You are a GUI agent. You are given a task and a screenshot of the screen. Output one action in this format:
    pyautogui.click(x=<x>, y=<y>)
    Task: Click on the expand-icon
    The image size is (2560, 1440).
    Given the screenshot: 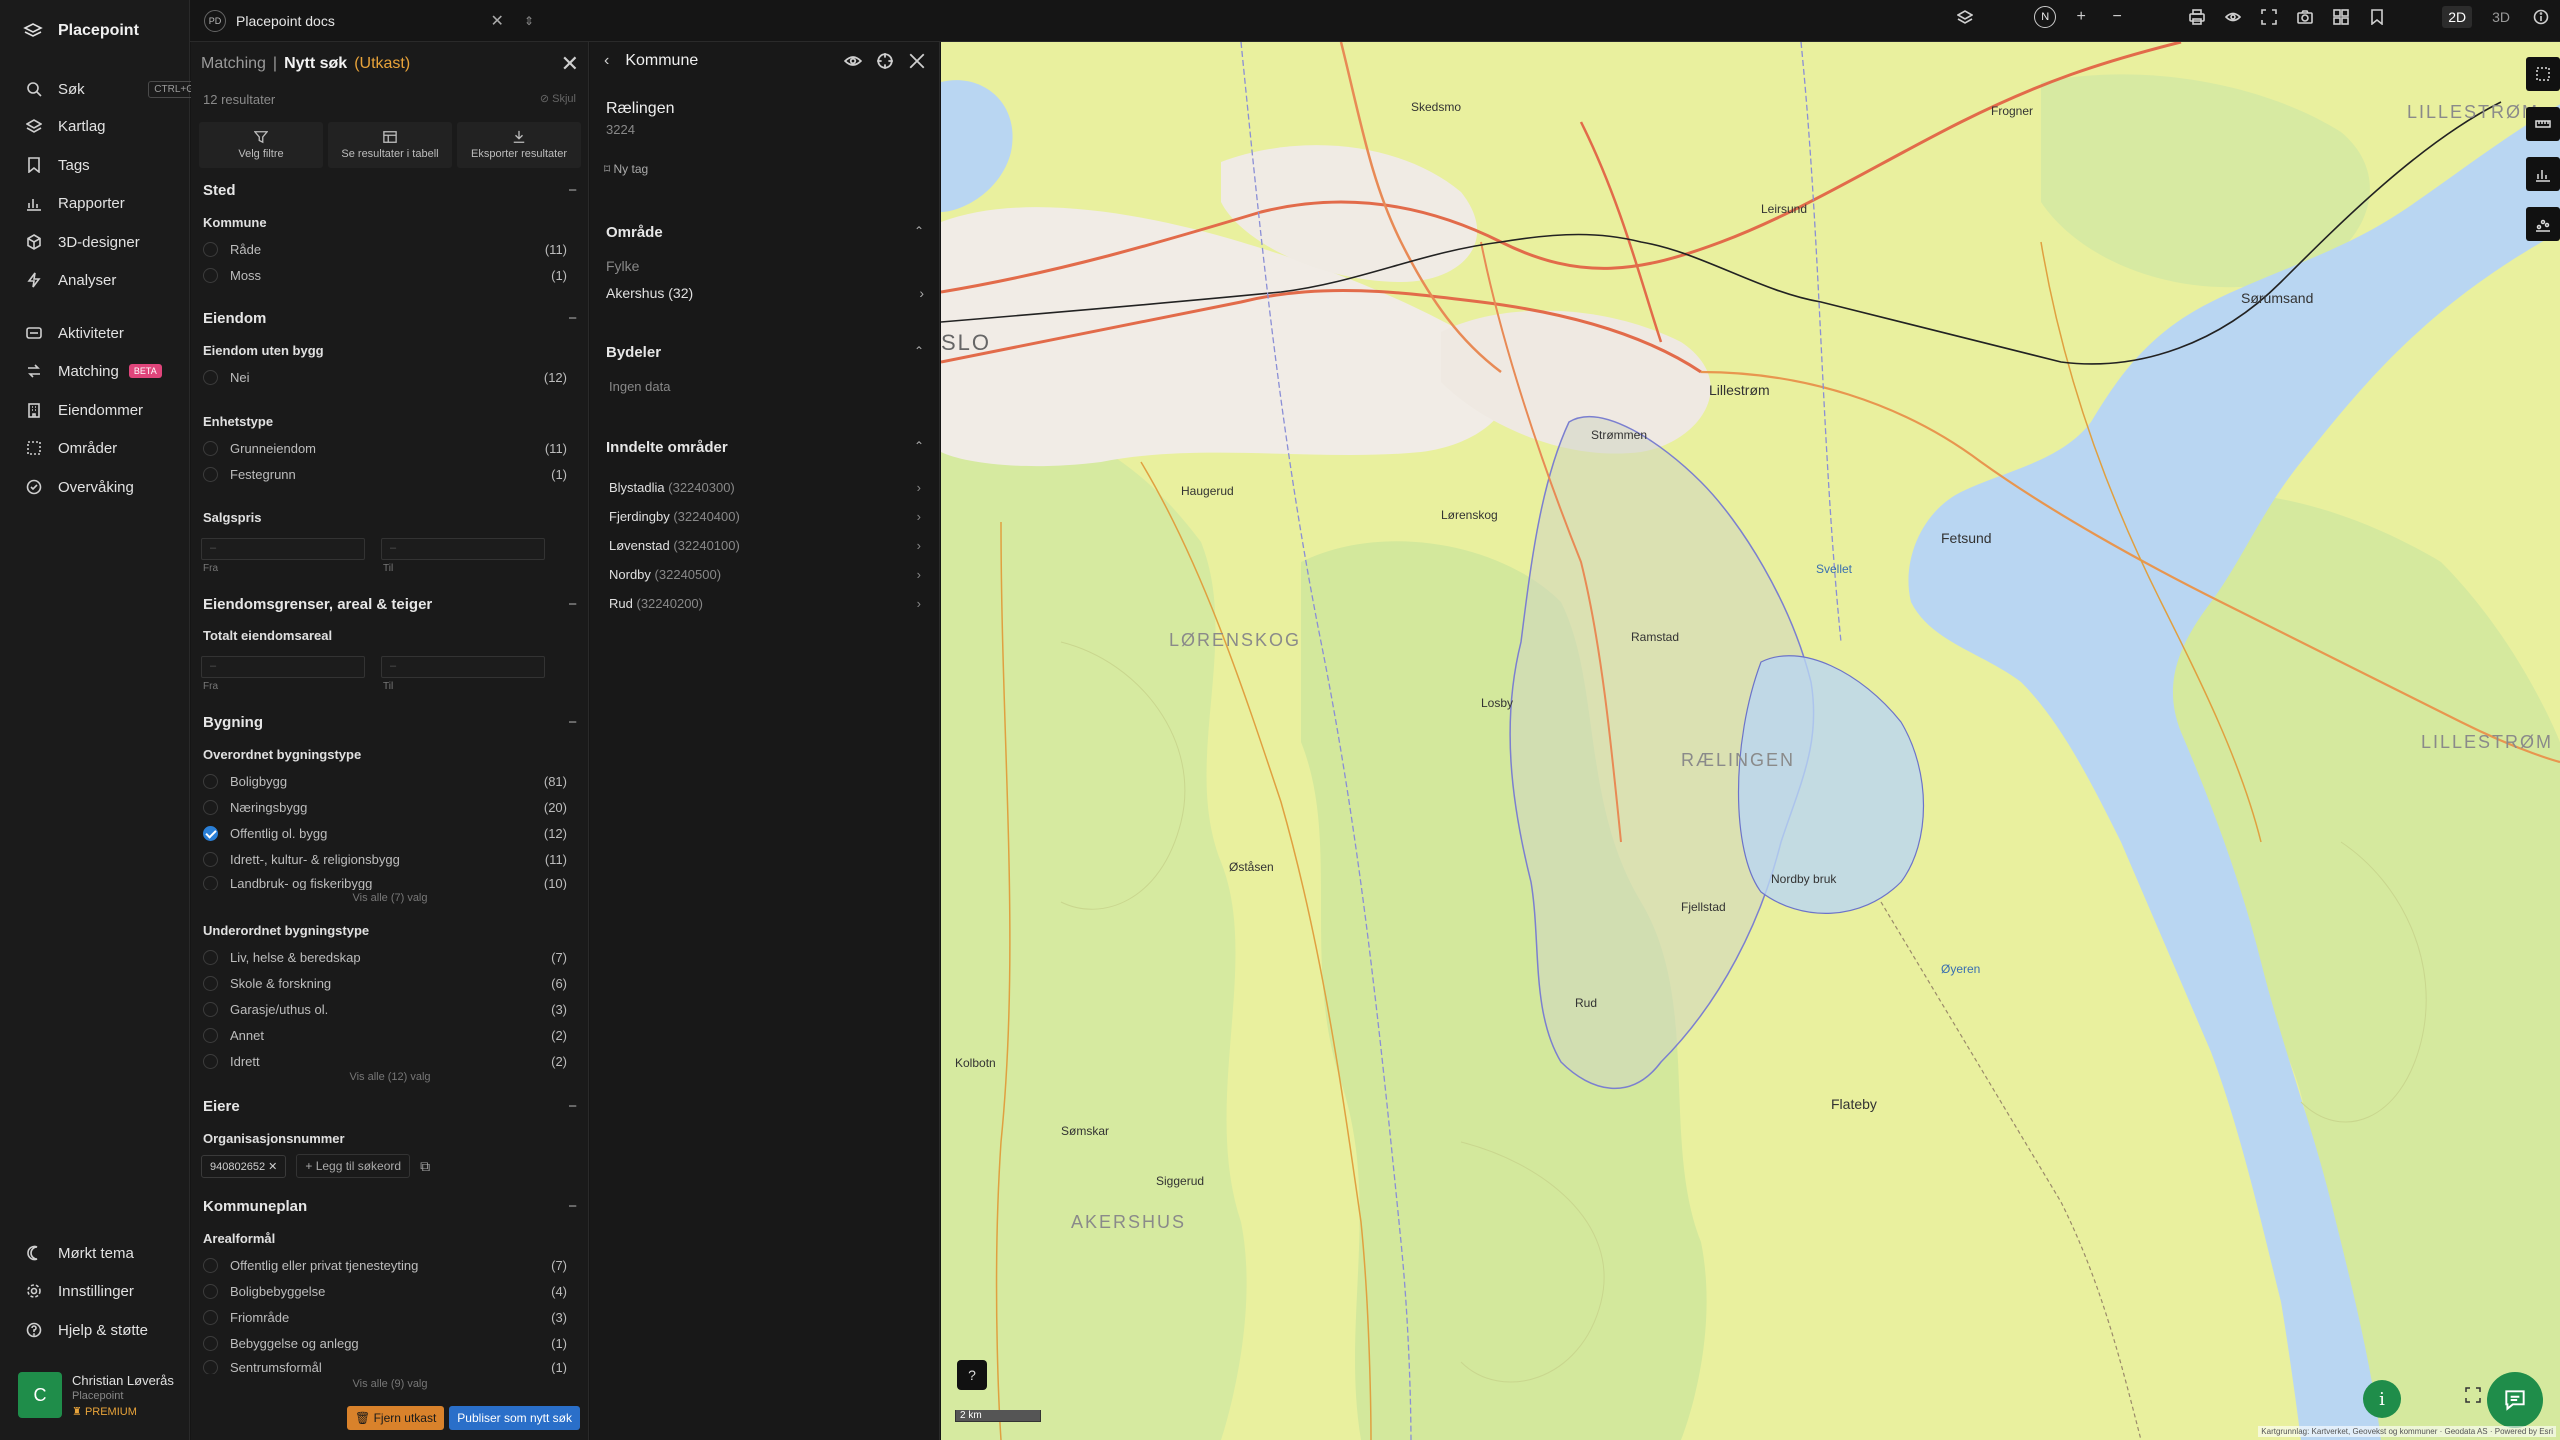 What is the action you would take?
    pyautogui.click(x=2473, y=1395)
    